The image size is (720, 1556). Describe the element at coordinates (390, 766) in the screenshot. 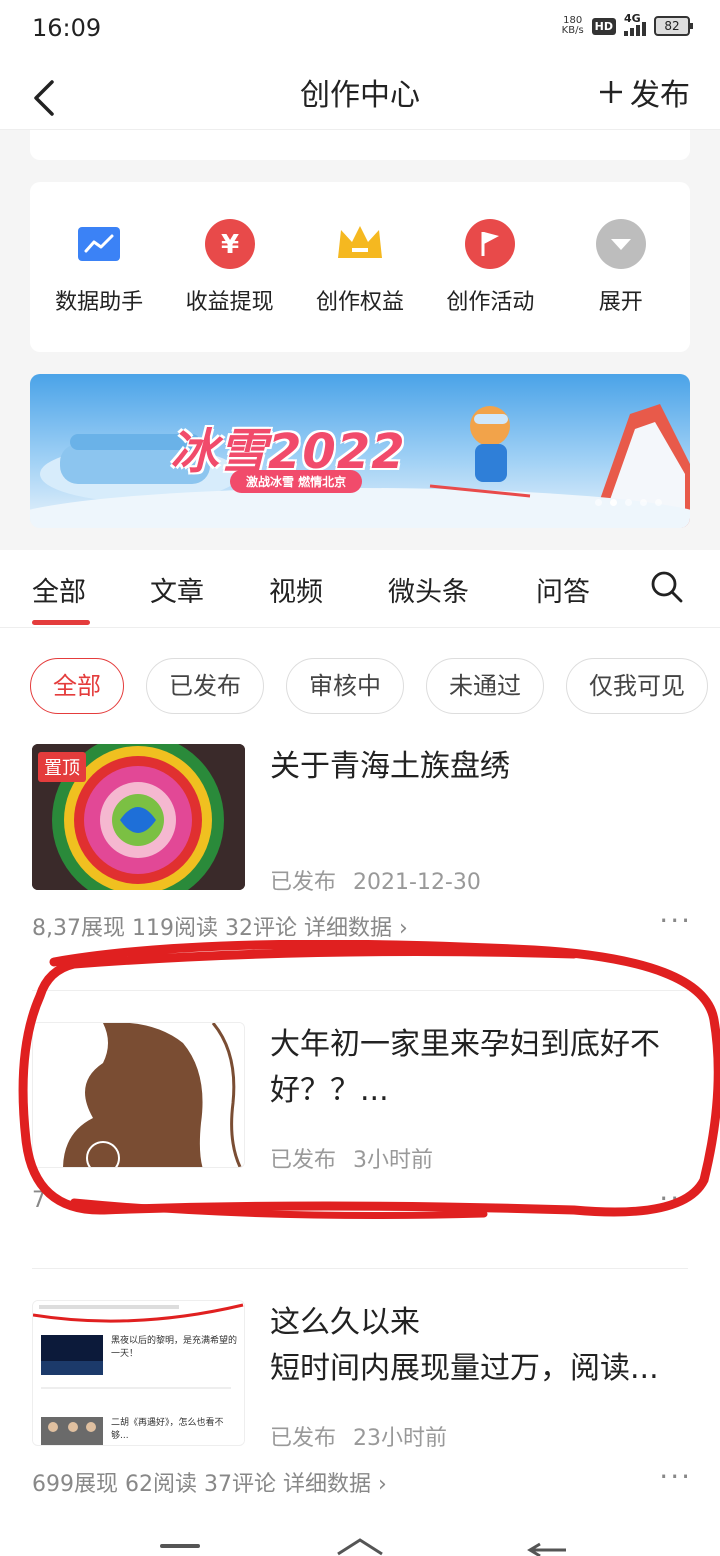

I see `article-title: 关于青海土族盘绣` at that location.